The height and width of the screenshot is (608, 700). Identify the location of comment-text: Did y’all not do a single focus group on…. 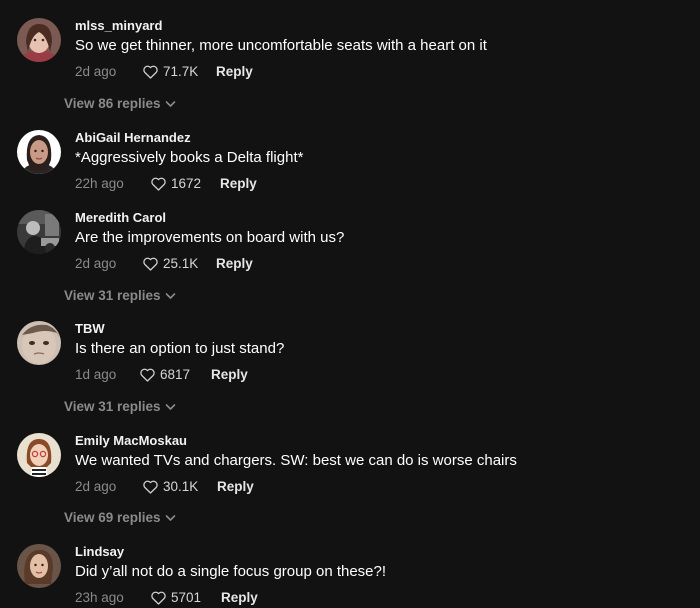
(231, 571).